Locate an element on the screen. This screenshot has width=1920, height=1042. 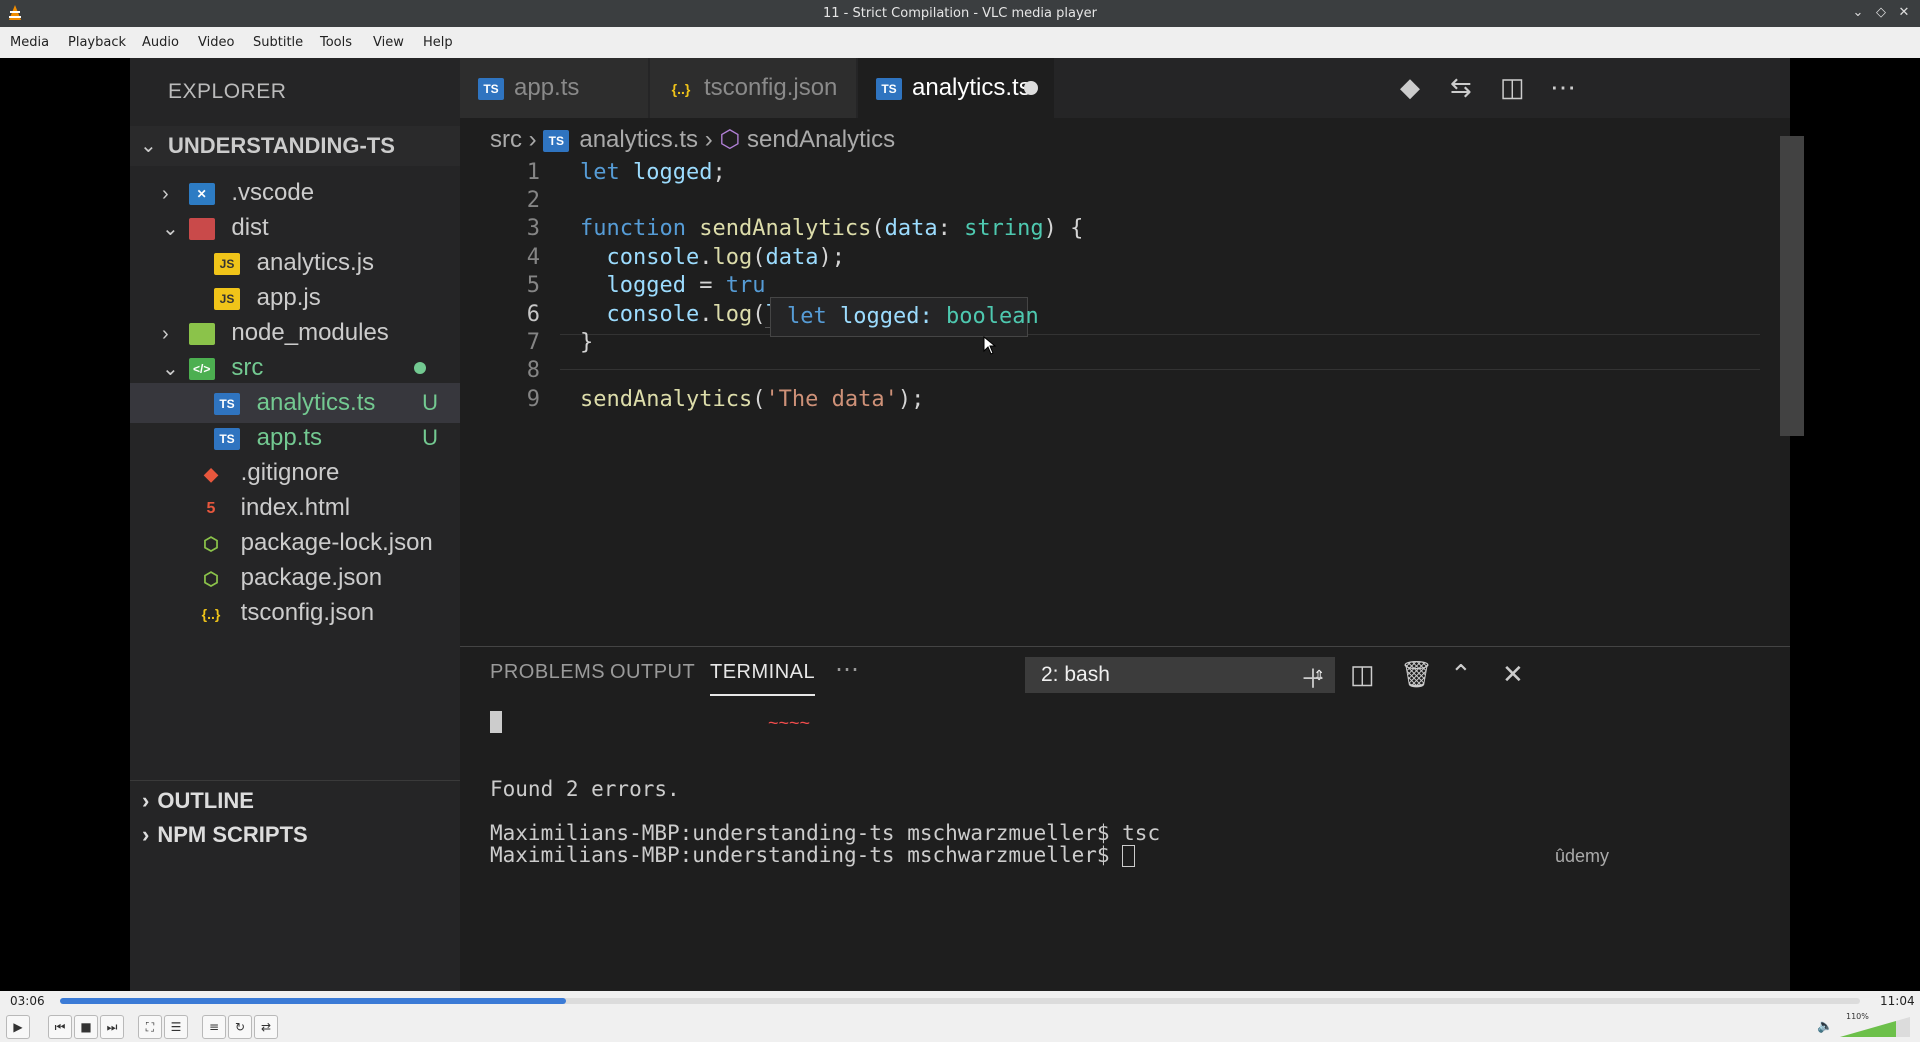
terminal-select-value: 2: bash is located at coordinates (1075, 674).